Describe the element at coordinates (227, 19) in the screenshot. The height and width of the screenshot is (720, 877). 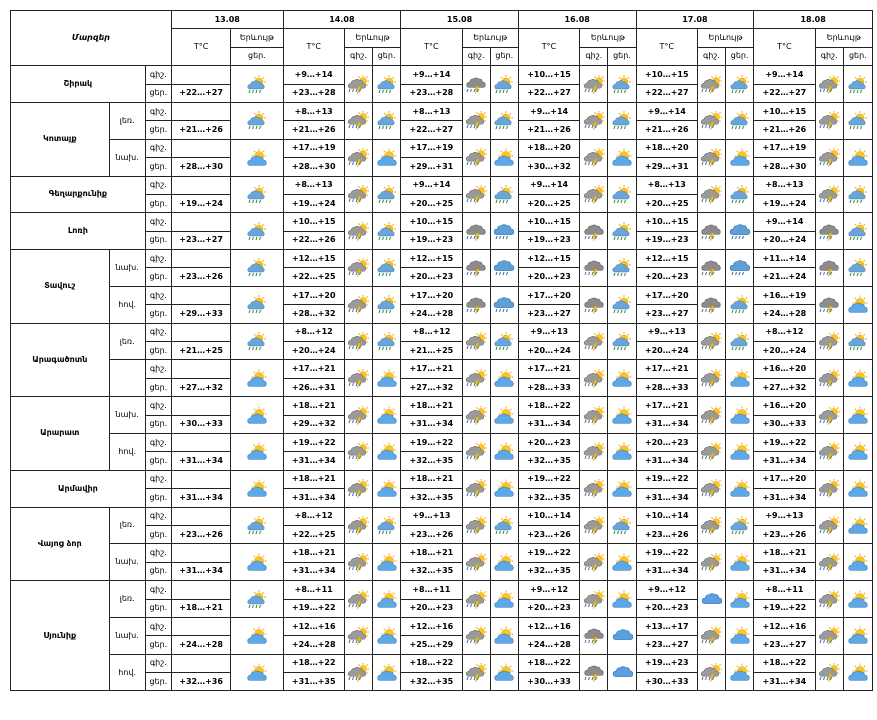
I see `date-header: 13.08` at that location.